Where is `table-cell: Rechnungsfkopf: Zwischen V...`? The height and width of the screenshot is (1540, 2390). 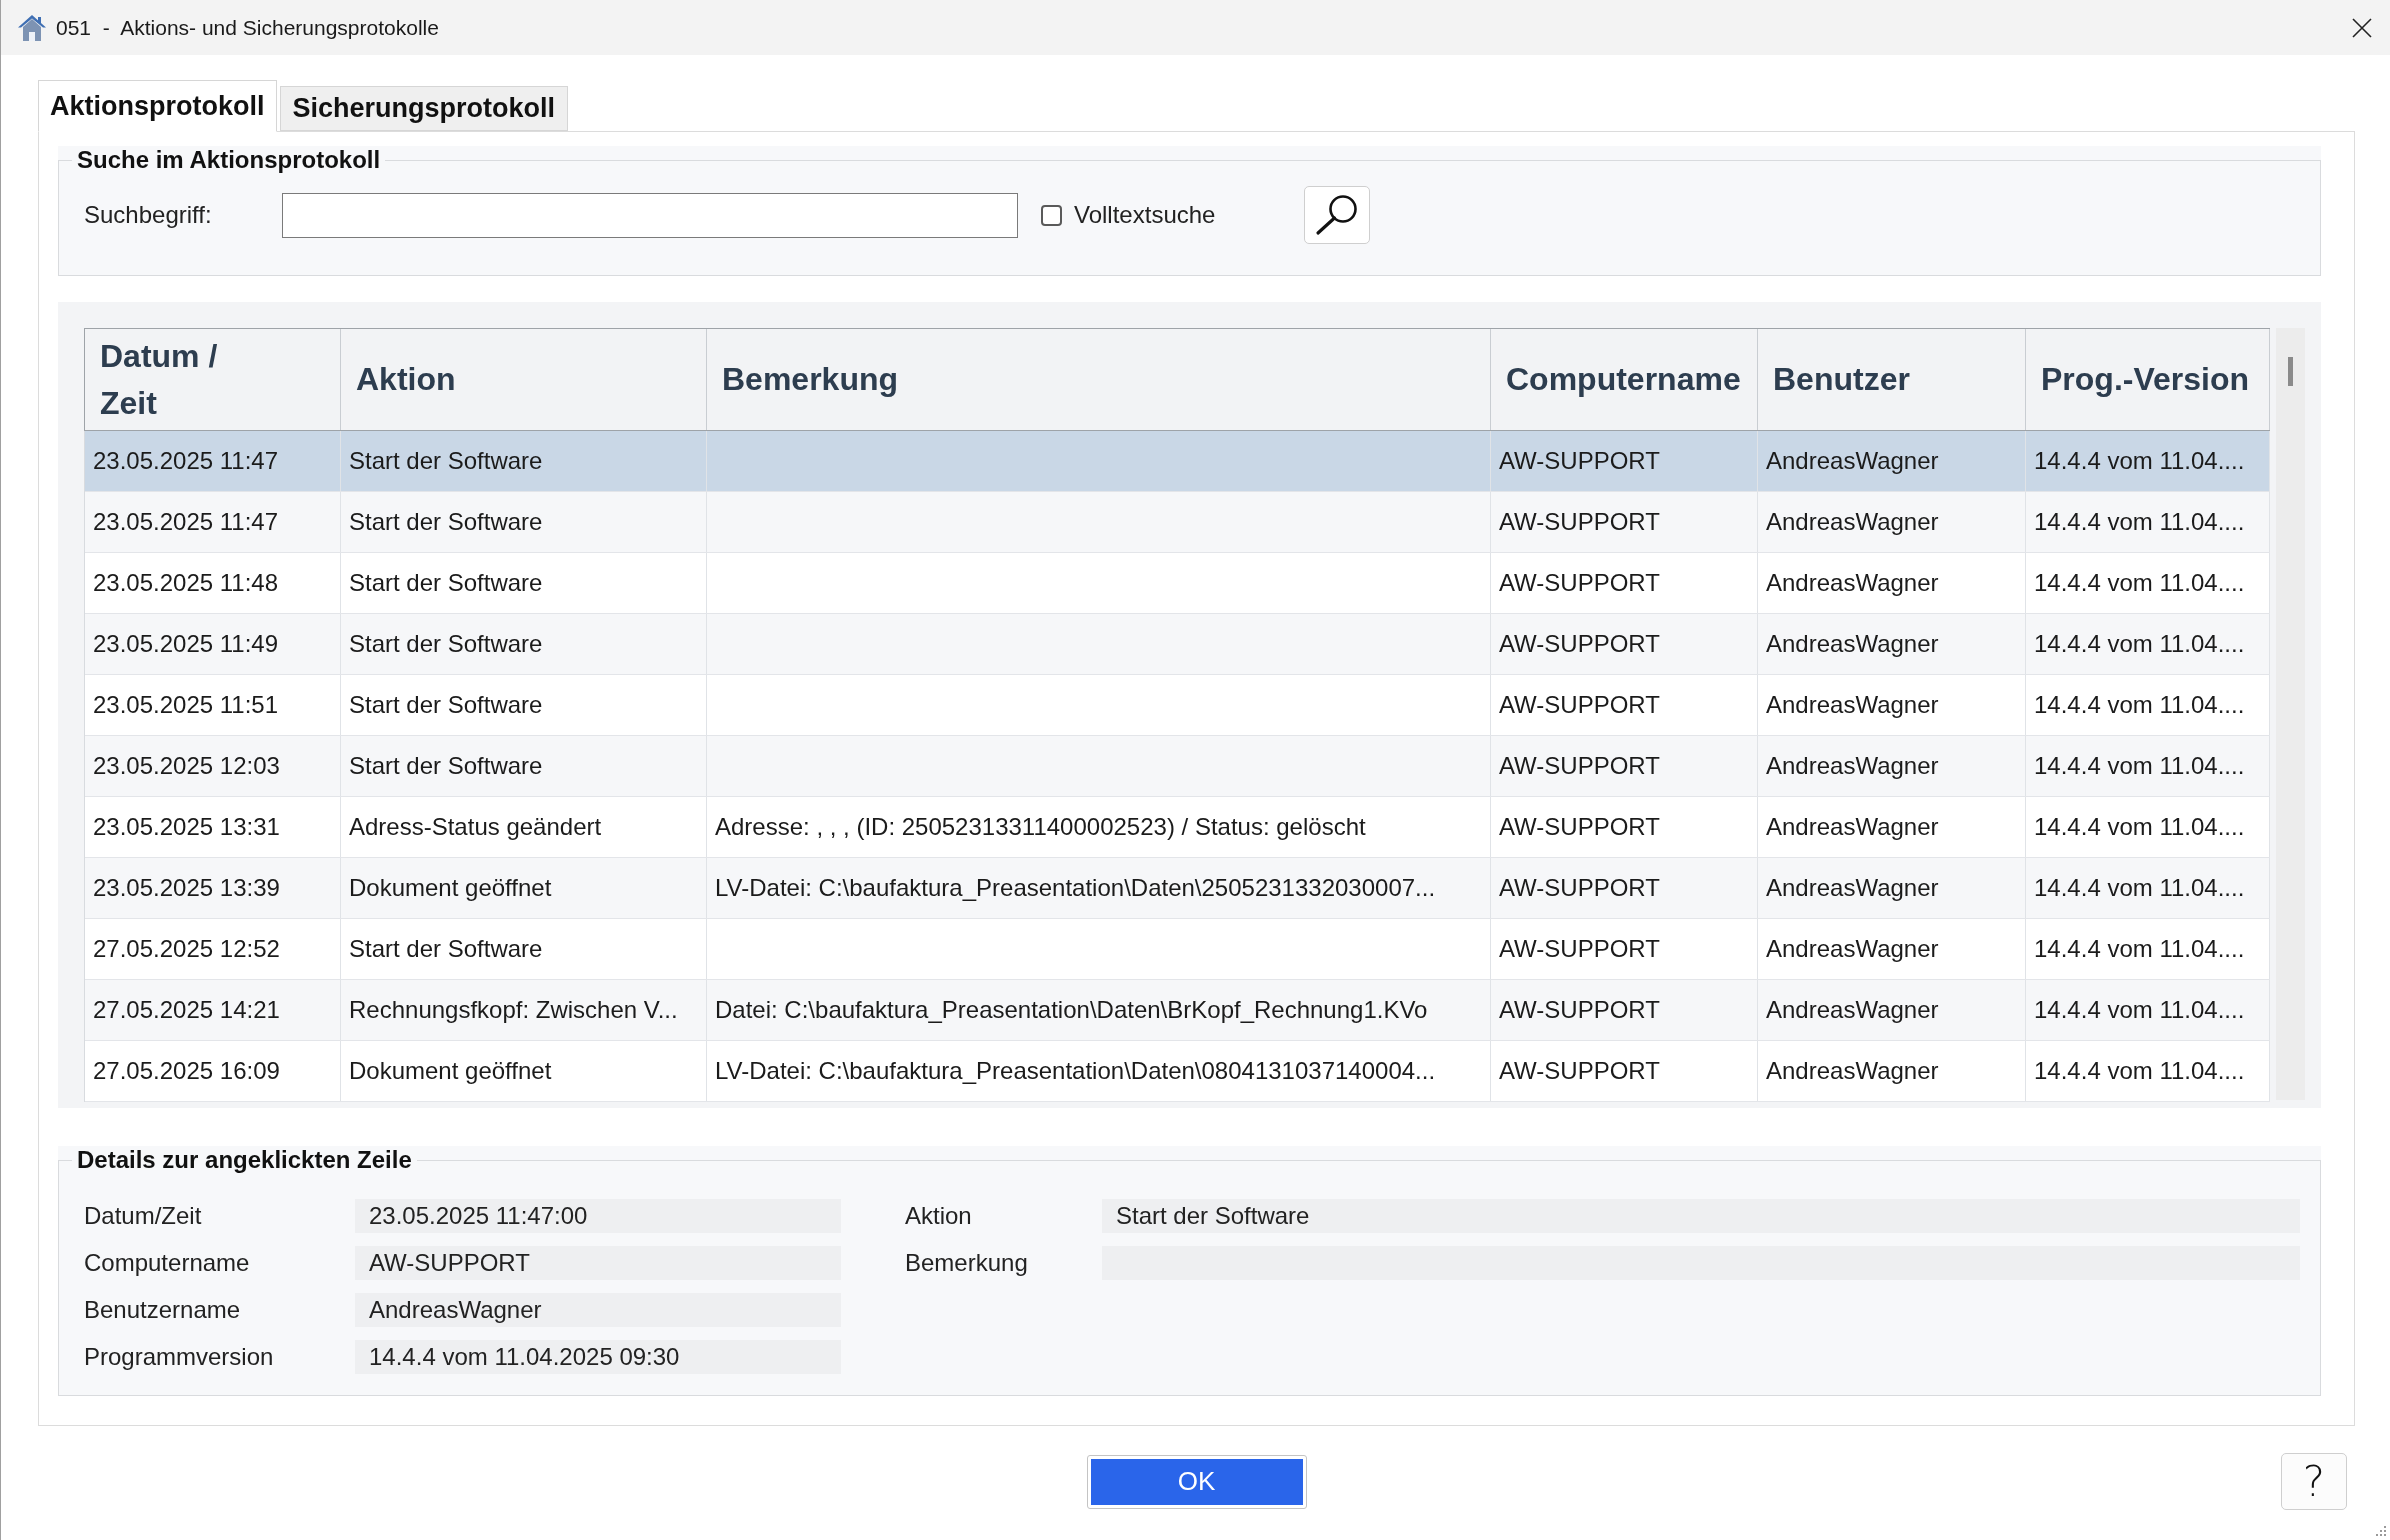 table-cell: Rechnungsfkopf: Zwischen V... is located at coordinates (524, 1010).